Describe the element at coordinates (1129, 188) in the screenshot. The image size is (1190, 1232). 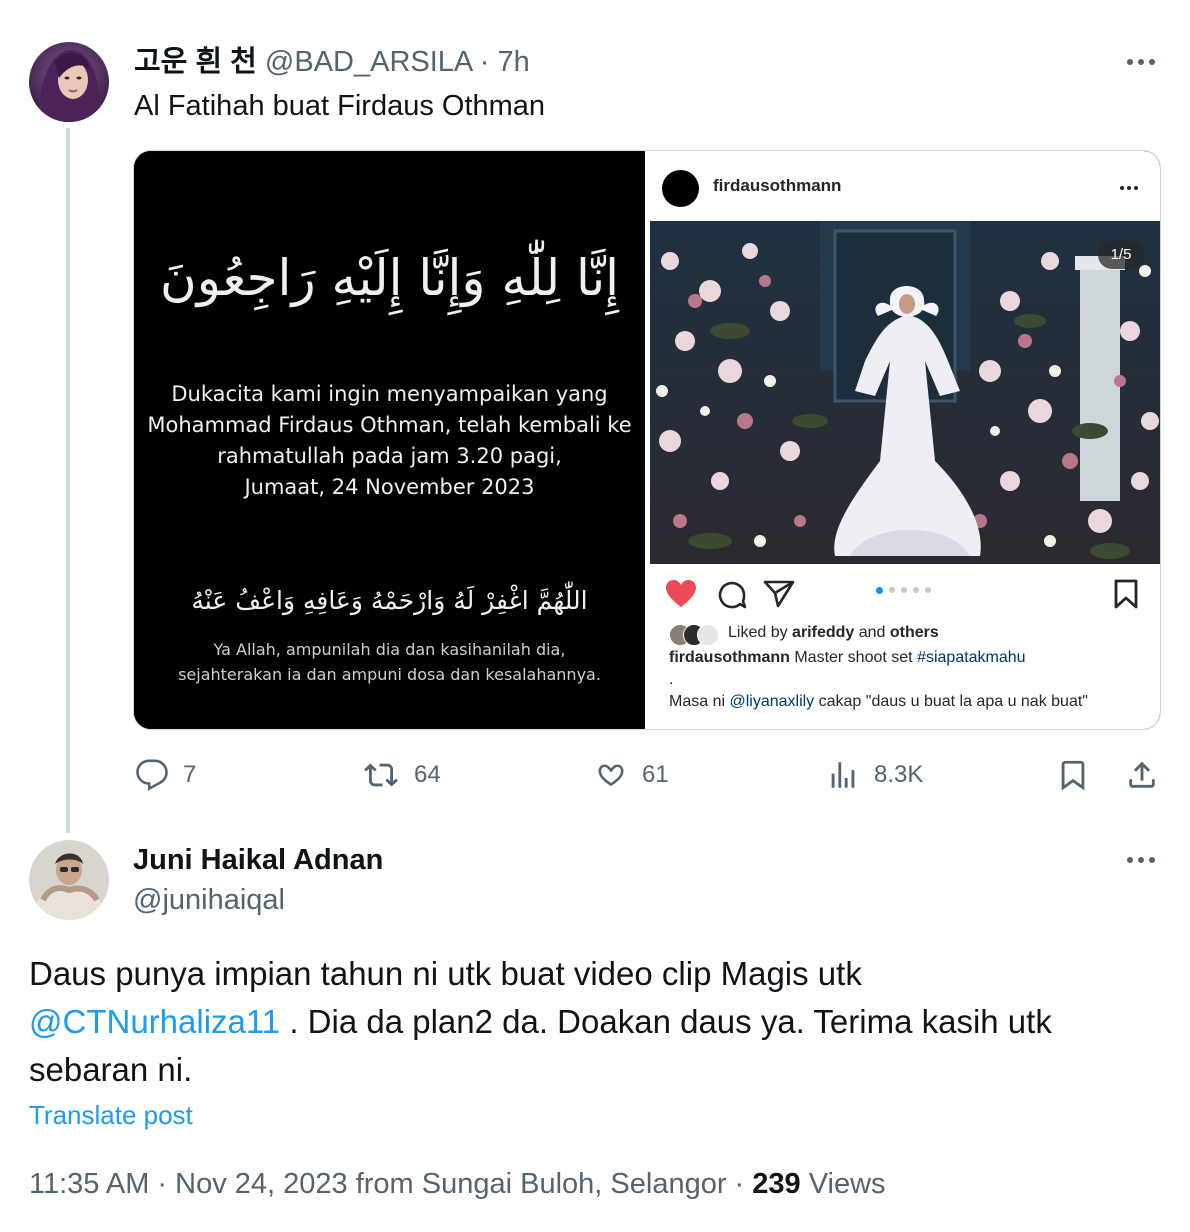
I see `instagram-more-icon` at that location.